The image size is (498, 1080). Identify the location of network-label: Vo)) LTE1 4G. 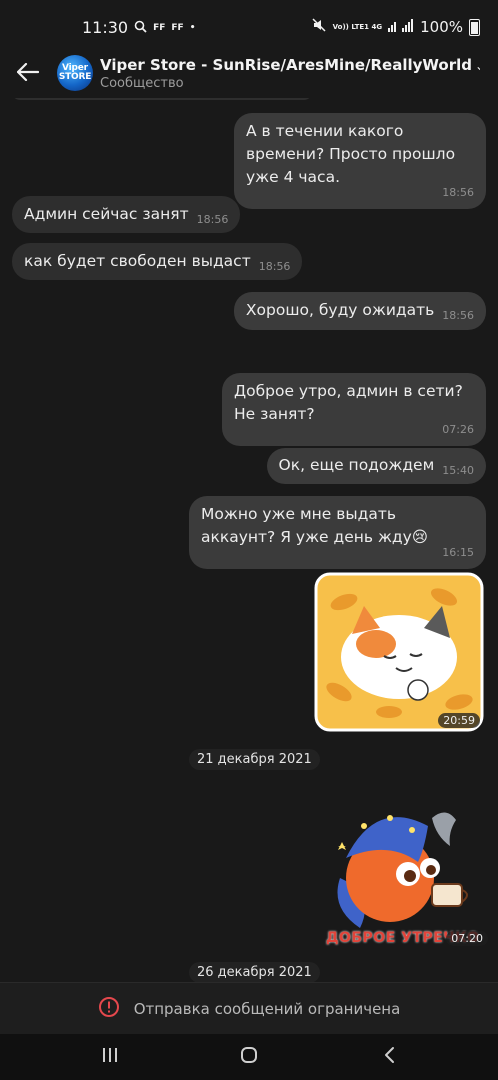
(357, 26).